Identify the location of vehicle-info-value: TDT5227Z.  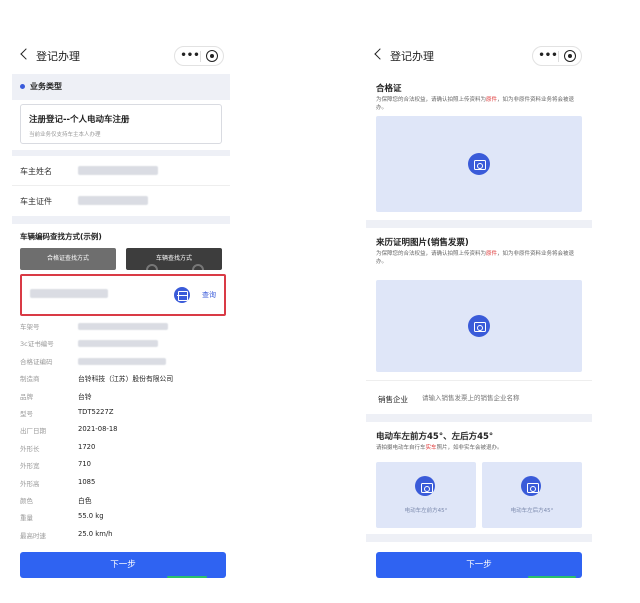
(96, 412).